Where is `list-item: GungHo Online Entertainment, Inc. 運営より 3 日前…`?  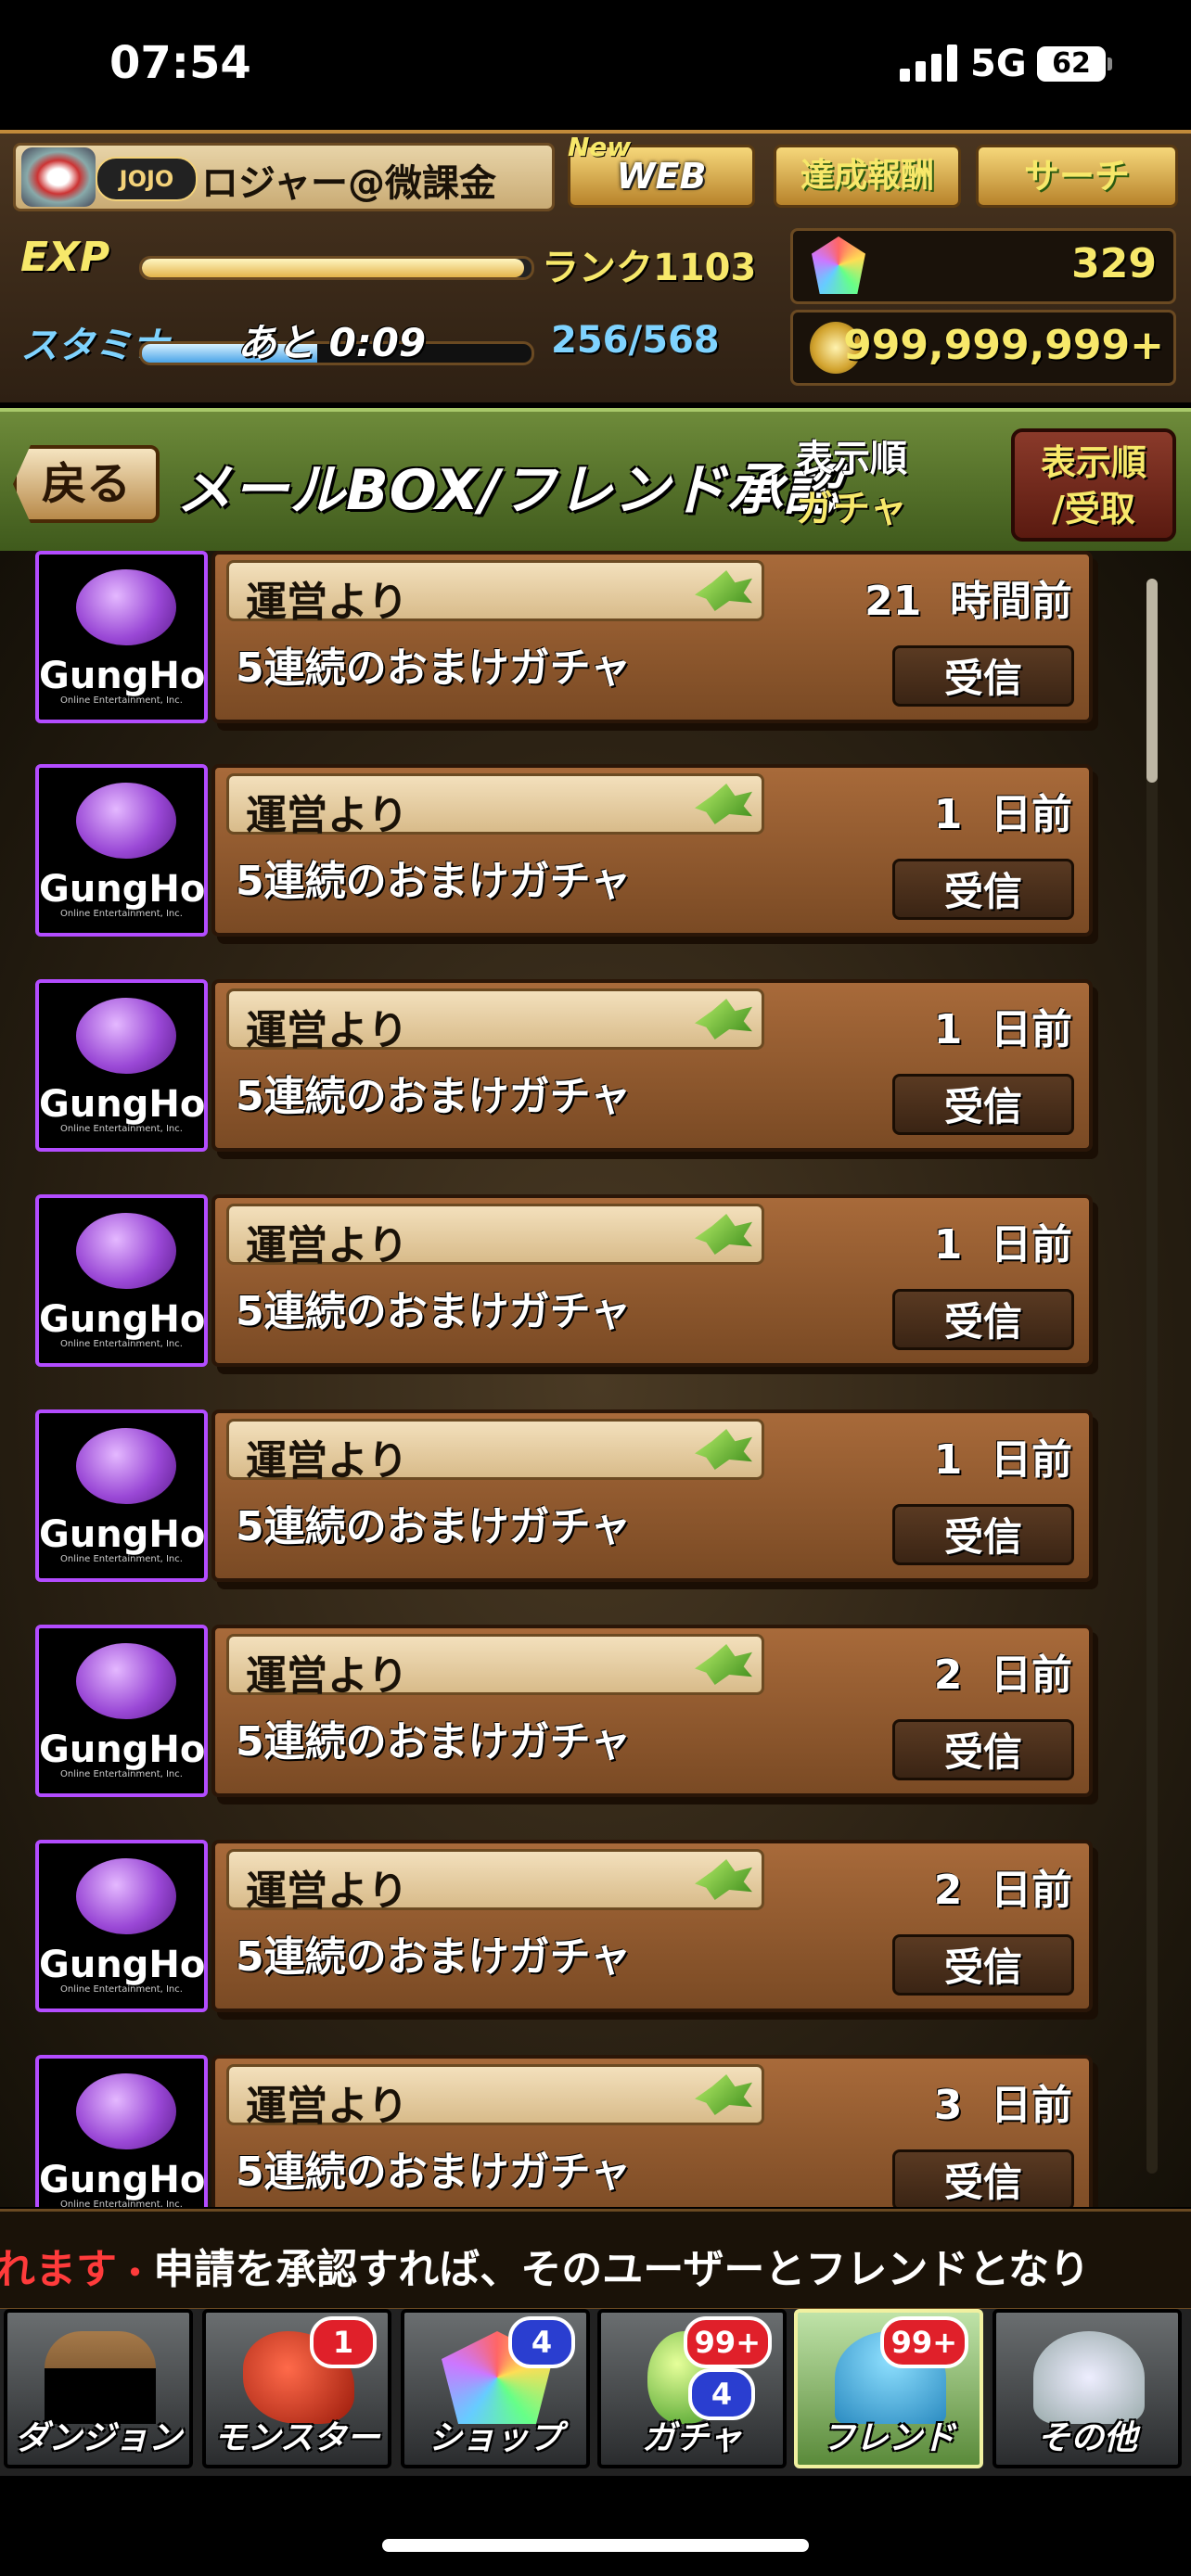 list-item: GungHo Online Entertainment, Inc. 運営より 3 日前… is located at coordinates (556, 2131).